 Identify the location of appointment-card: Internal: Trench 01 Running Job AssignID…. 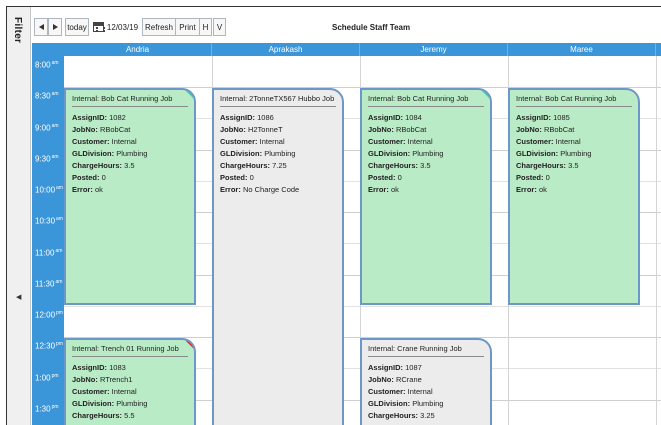
(130, 381).